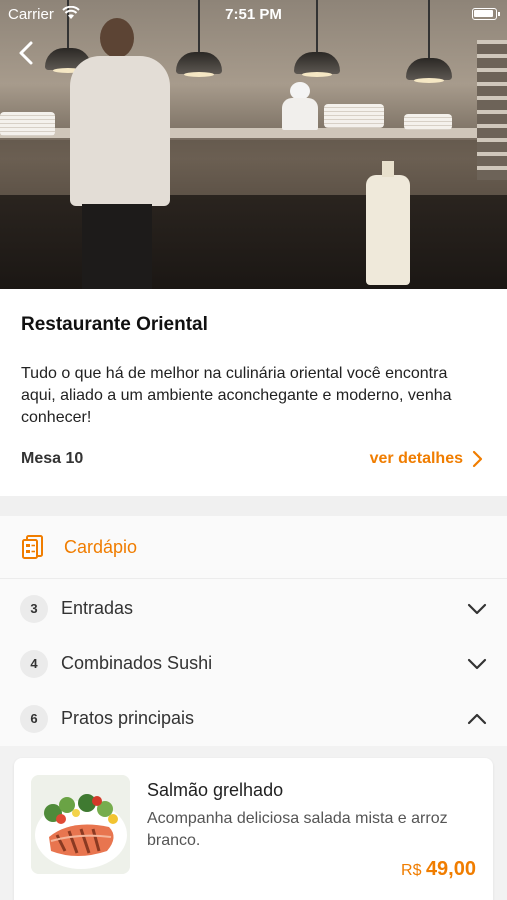 The image size is (507, 900). I want to click on category-pratos-principais: 6 Pratos principais, so click(253, 718).